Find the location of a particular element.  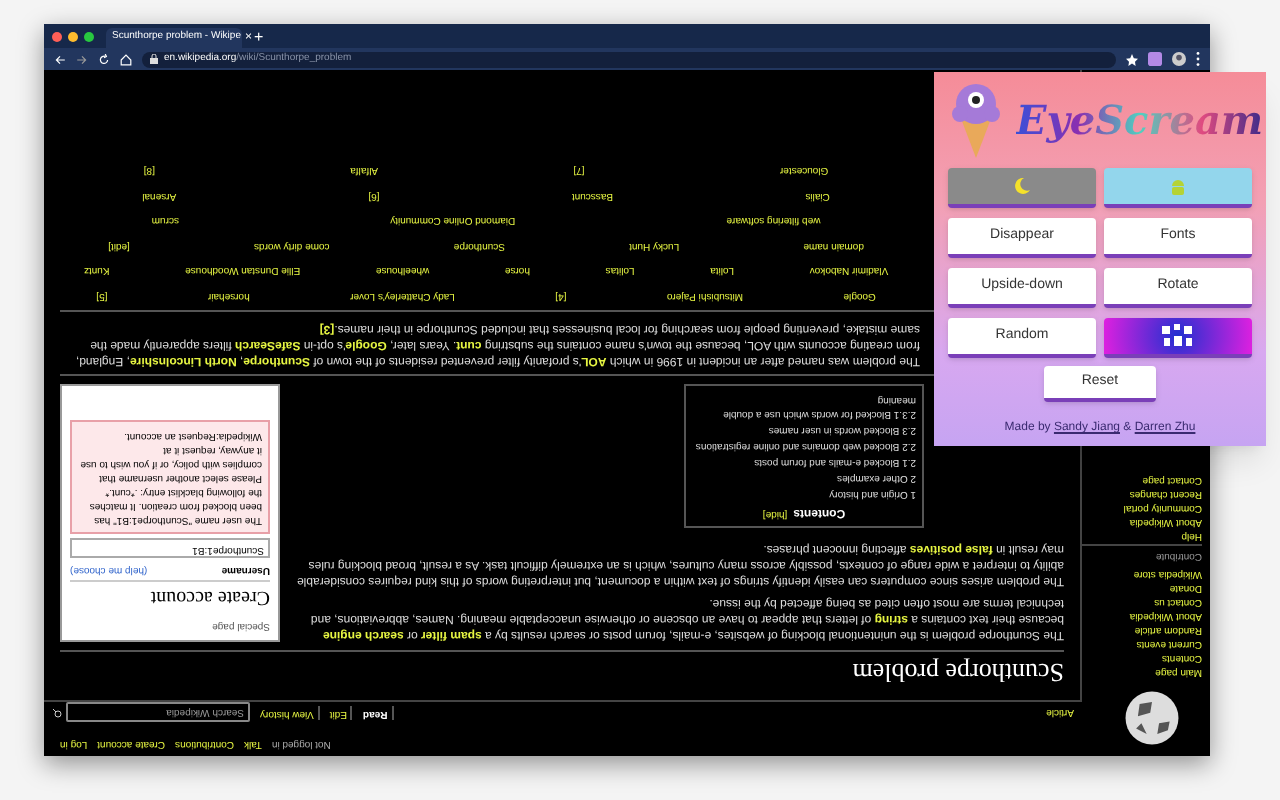

forward-icon is located at coordinates (82, 59).